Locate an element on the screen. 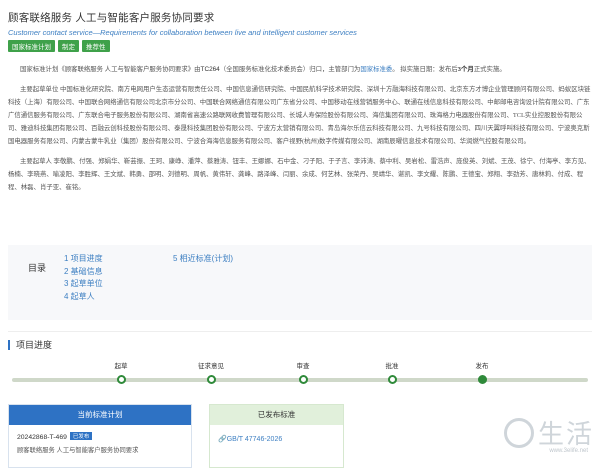  published-standard-body: 🔗GB/T 47746-2026 is located at coordinates (276, 437).